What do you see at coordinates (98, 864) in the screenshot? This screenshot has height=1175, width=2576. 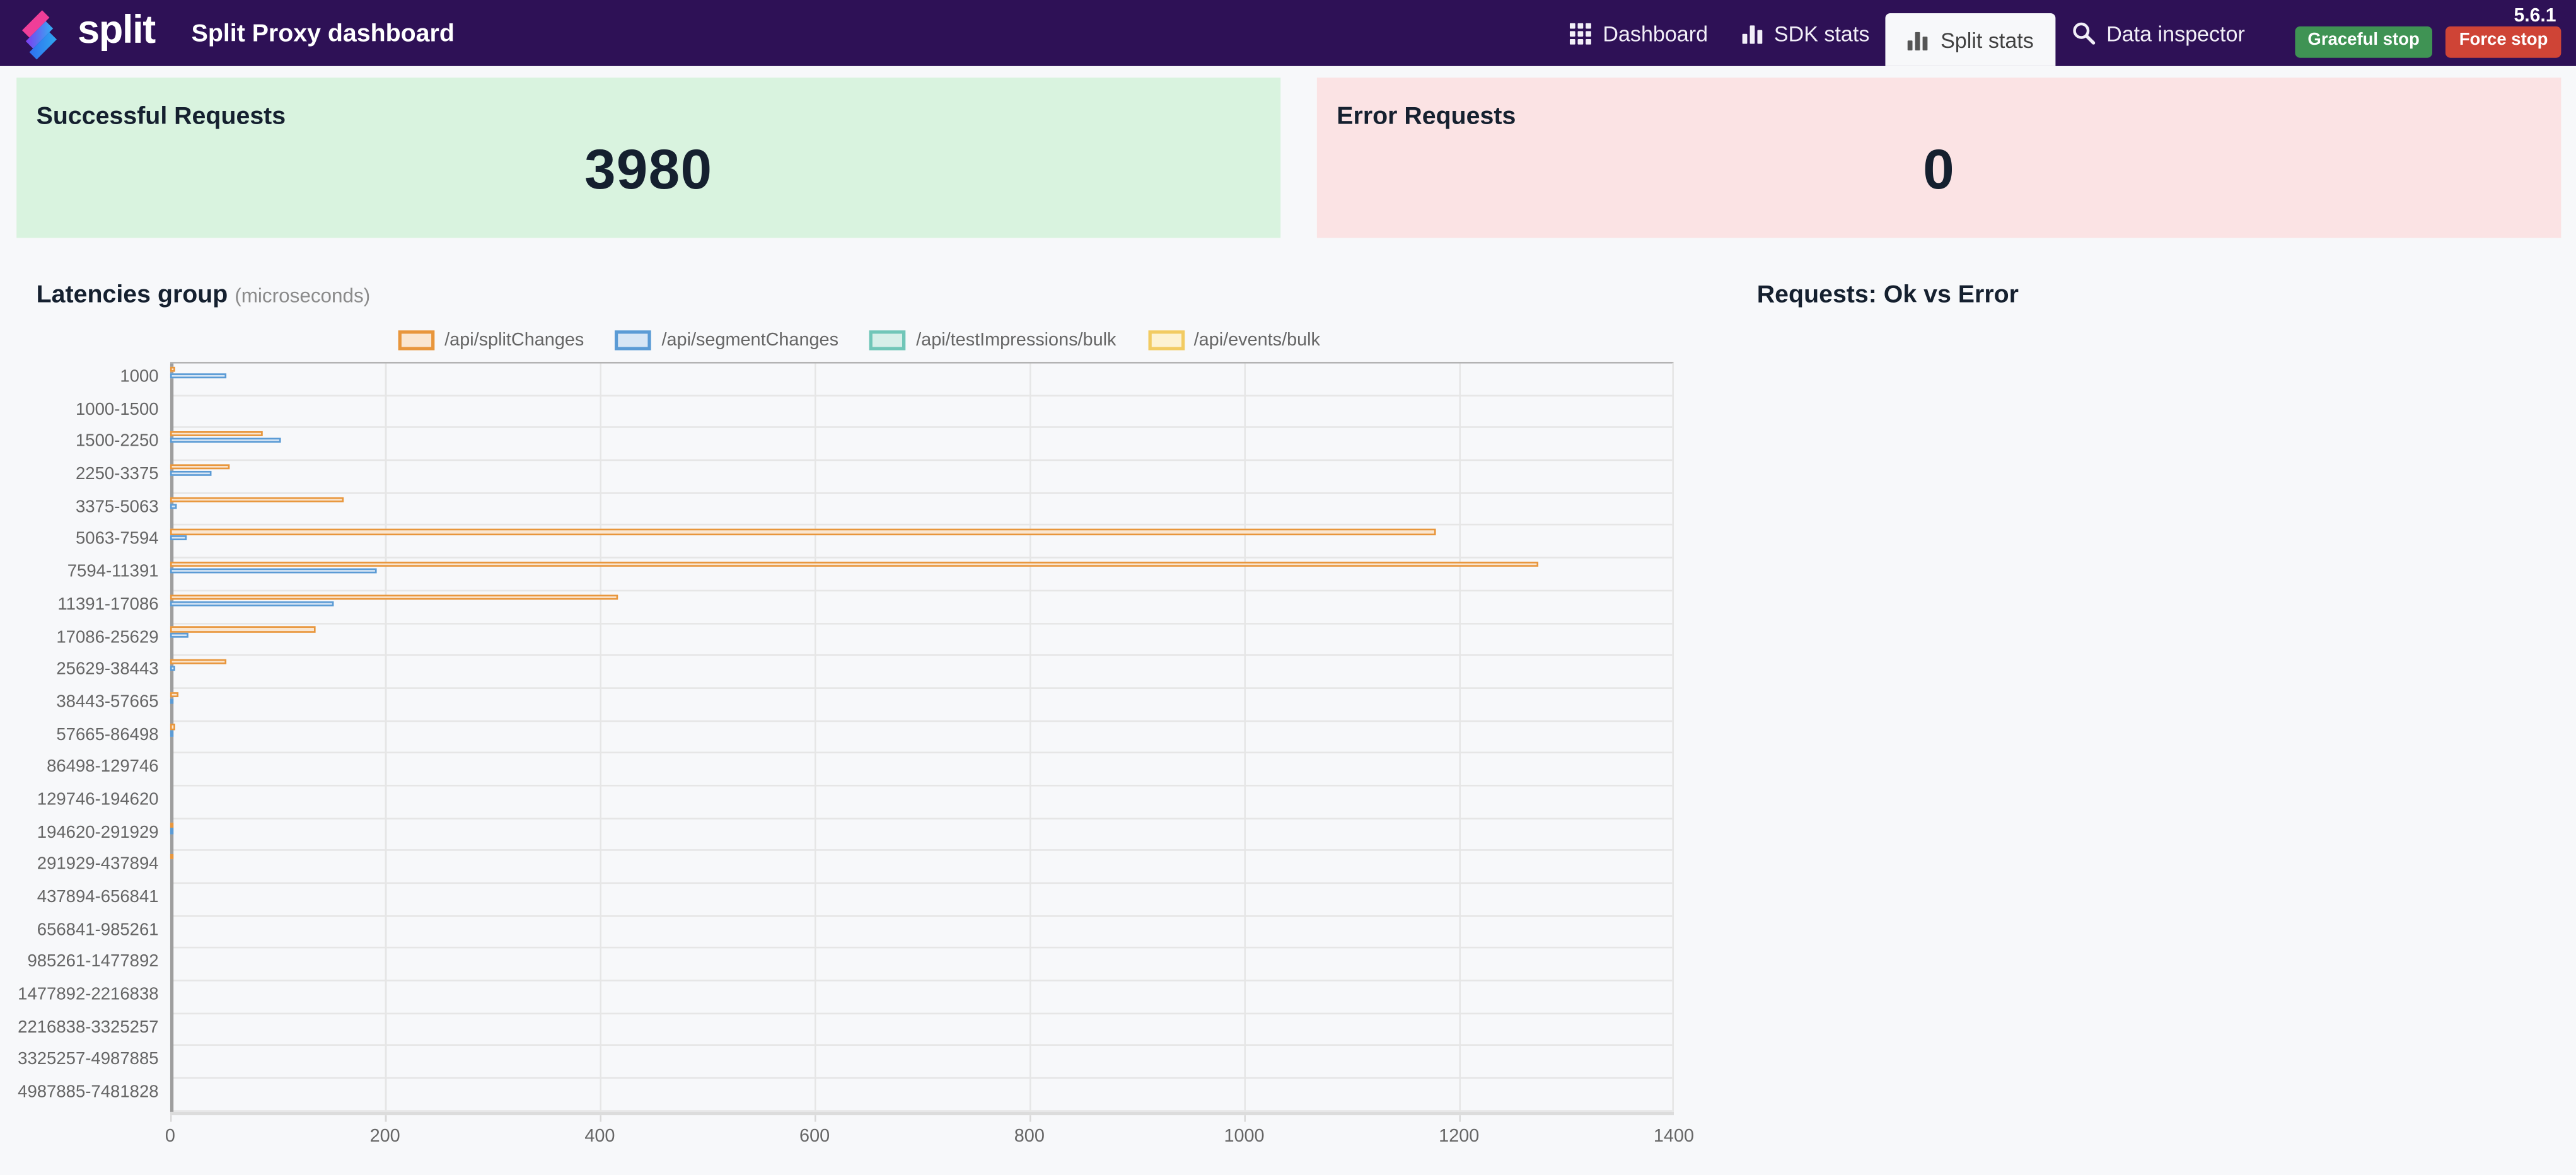 I see `y-axis-label: 291929-437894` at bounding box center [98, 864].